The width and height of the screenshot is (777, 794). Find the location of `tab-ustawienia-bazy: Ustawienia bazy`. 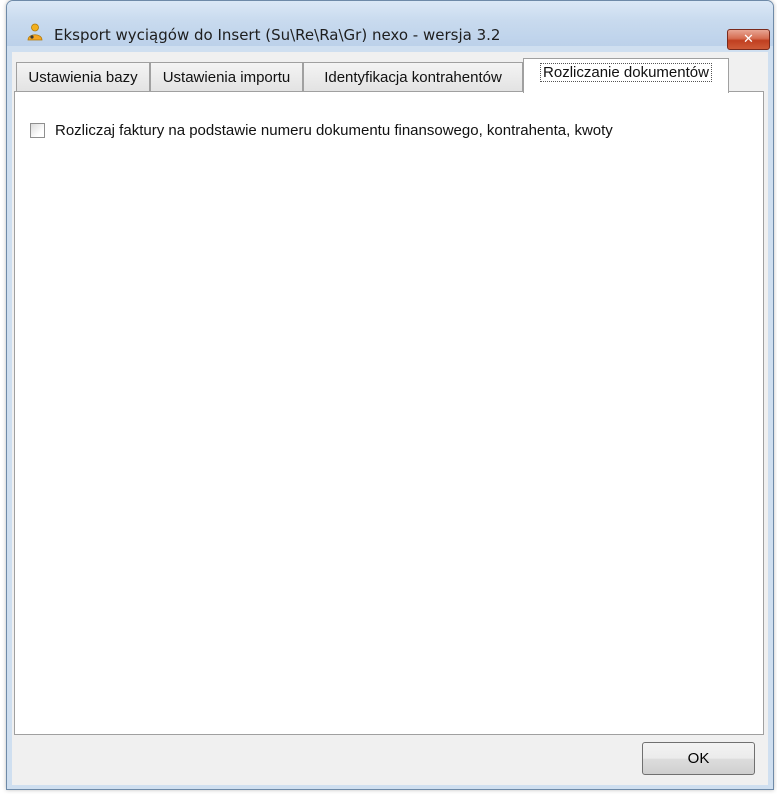

tab-ustawienia-bazy: Ustawienia bazy is located at coordinates (83, 77).